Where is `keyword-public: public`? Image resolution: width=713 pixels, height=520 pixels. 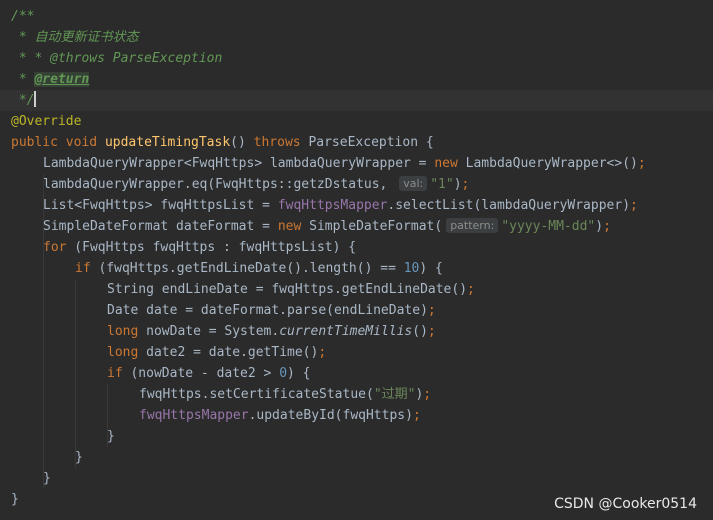 keyword-public: public is located at coordinates (34, 142).